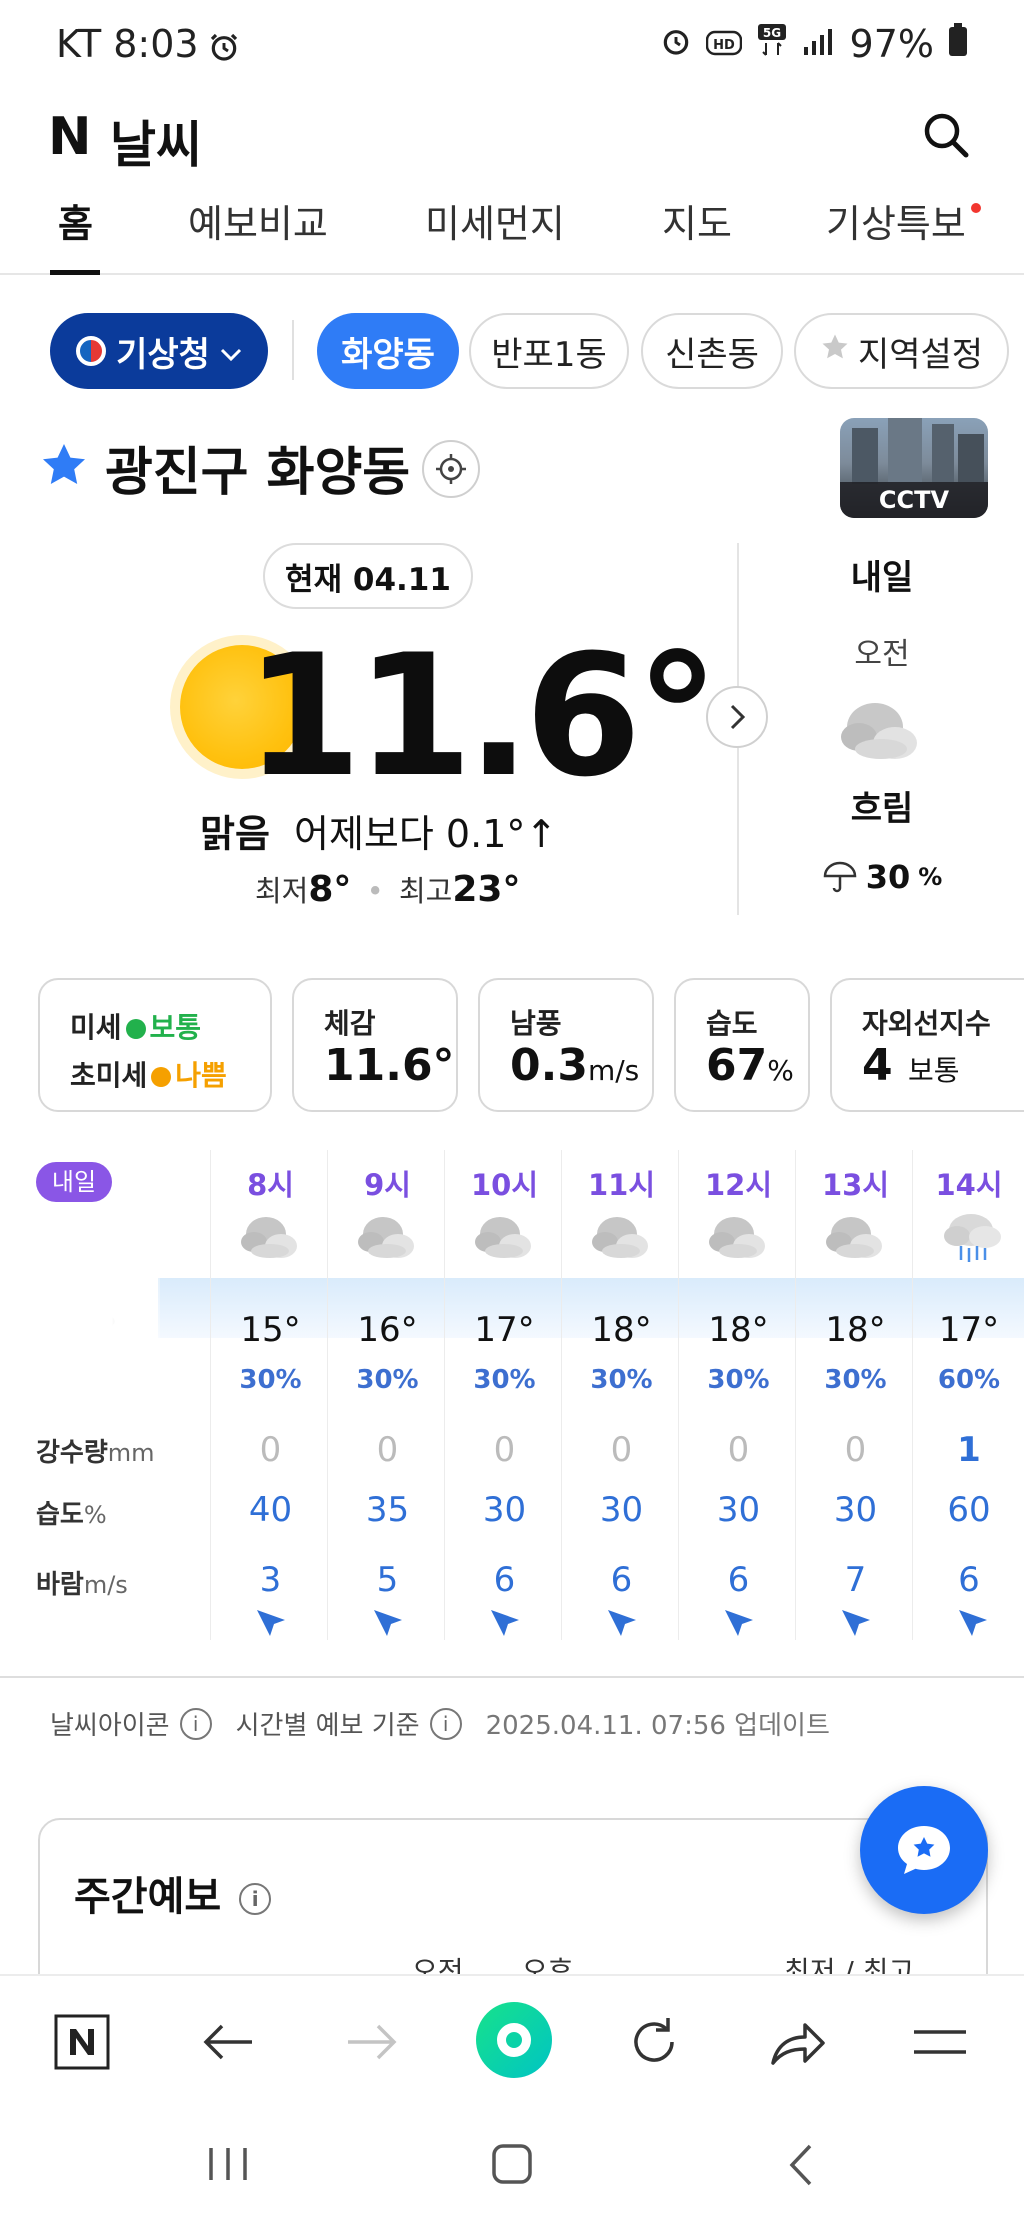 The height and width of the screenshot is (2219, 1024). Describe the element at coordinates (855, 1185) in the screenshot. I see `hour-time: 13시` at that location.